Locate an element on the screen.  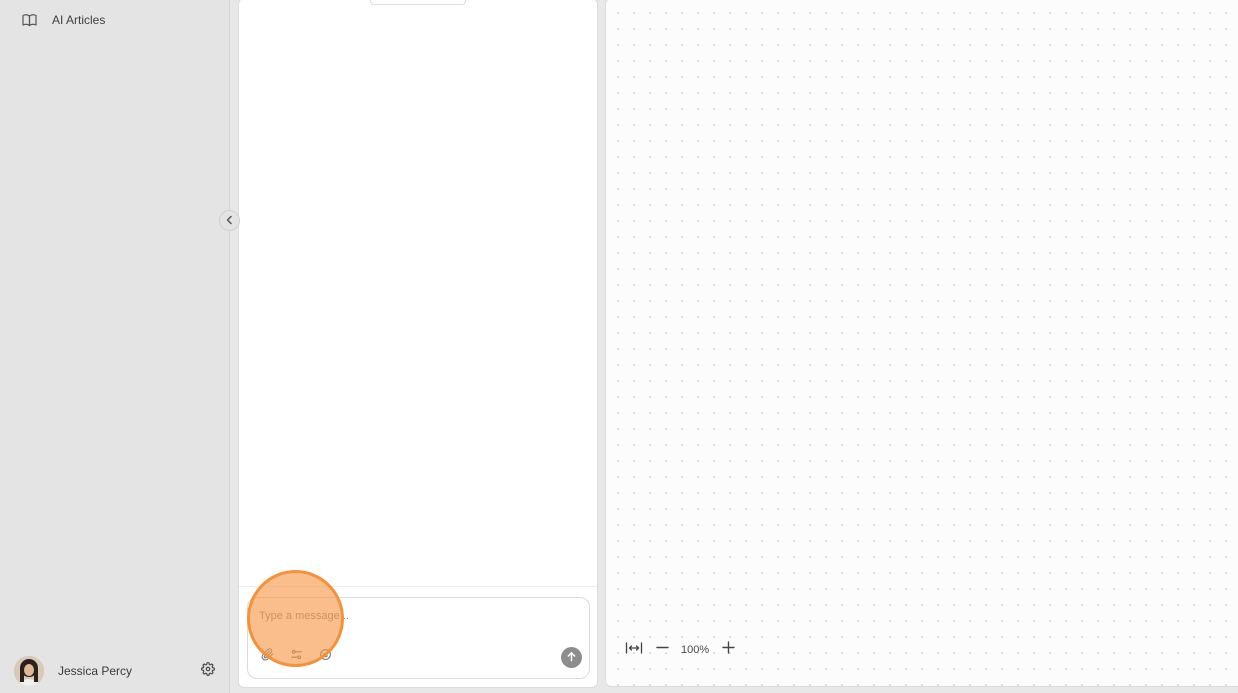
divider is located at coordinates (418, 586).